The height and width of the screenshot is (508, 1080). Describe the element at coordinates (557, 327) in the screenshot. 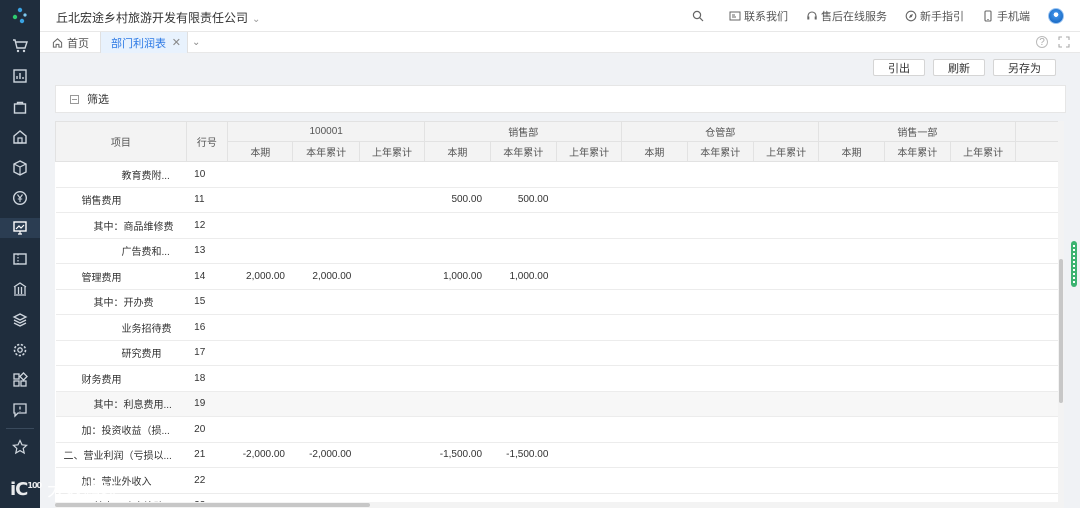

I see `table-row: 业务招待费 16` at that location.